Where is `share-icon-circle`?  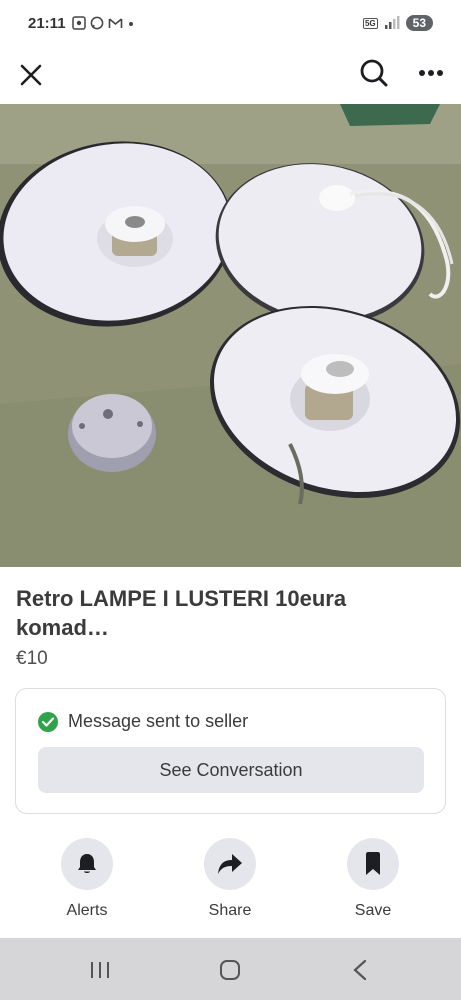 share-icon-circle is located at coordinates (230, 864).